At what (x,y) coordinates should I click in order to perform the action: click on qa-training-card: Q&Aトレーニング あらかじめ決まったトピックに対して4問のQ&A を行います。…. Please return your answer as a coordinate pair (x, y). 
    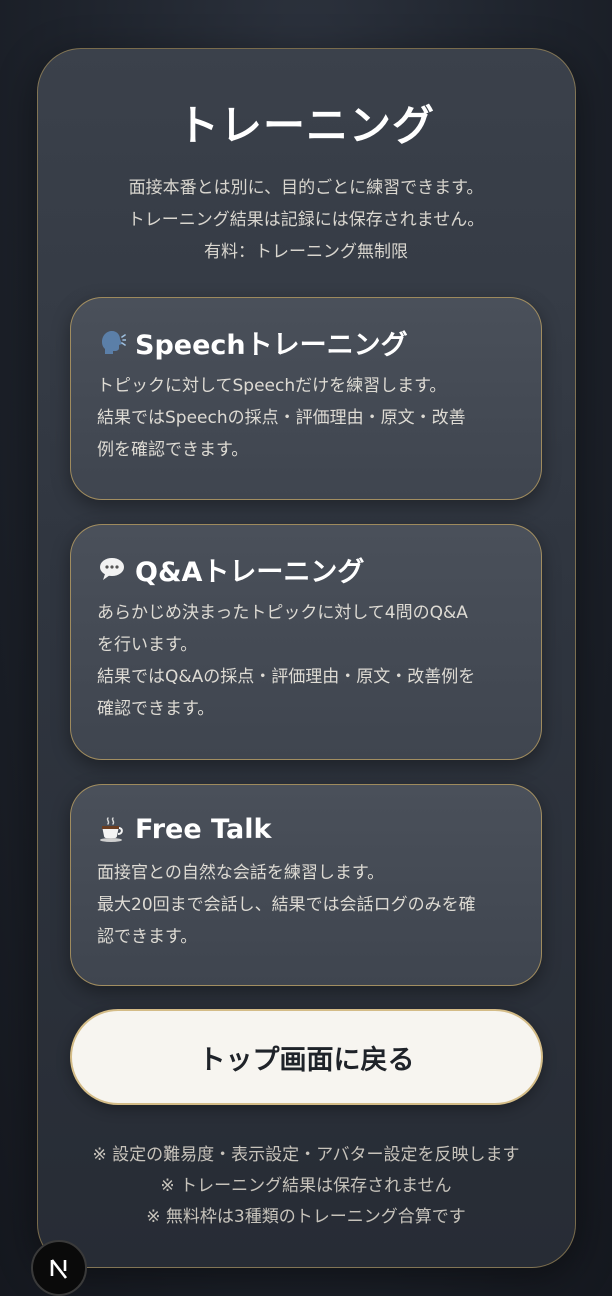
    Looking at the image, I should click on (306, 642).